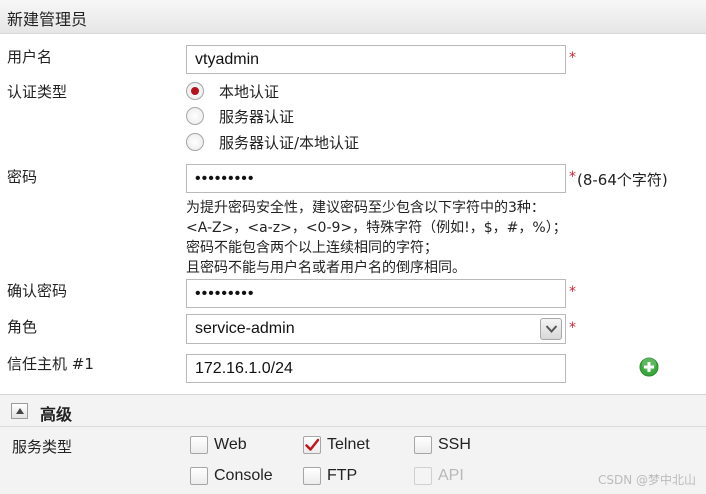 This screenshot has height=494, width=706. I want to click on radio-local-auth: 本地认证, so click(232, 91).